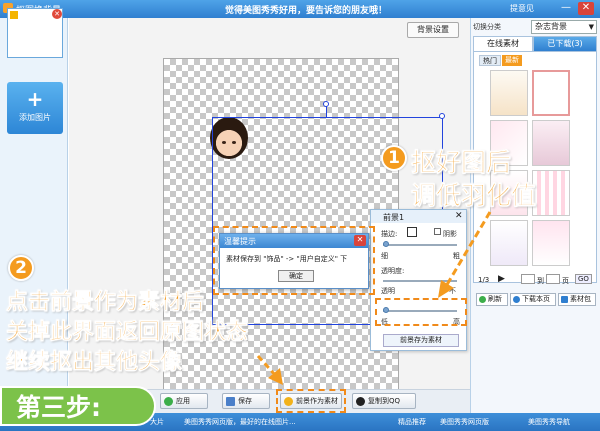 This screenshot has height=431, width=600. What do you see at coordinates (446, 289) in the screenshot?
I see `step1-arrowhead` at bounding box center [446, 289].